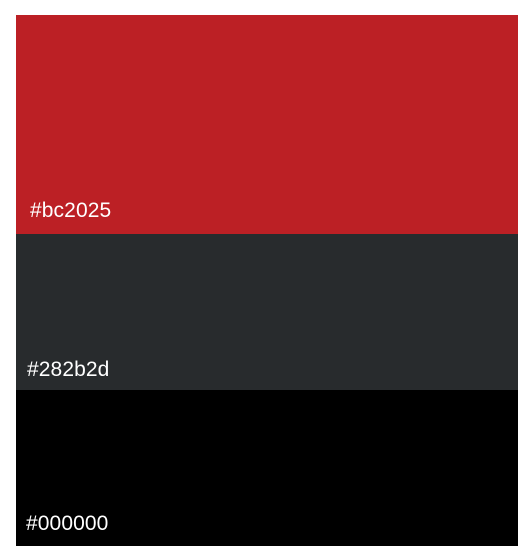  Describe the element at coordinates (68, 369) in the screenshot. I see `swatch-hex-label: #282b2d` at that location.